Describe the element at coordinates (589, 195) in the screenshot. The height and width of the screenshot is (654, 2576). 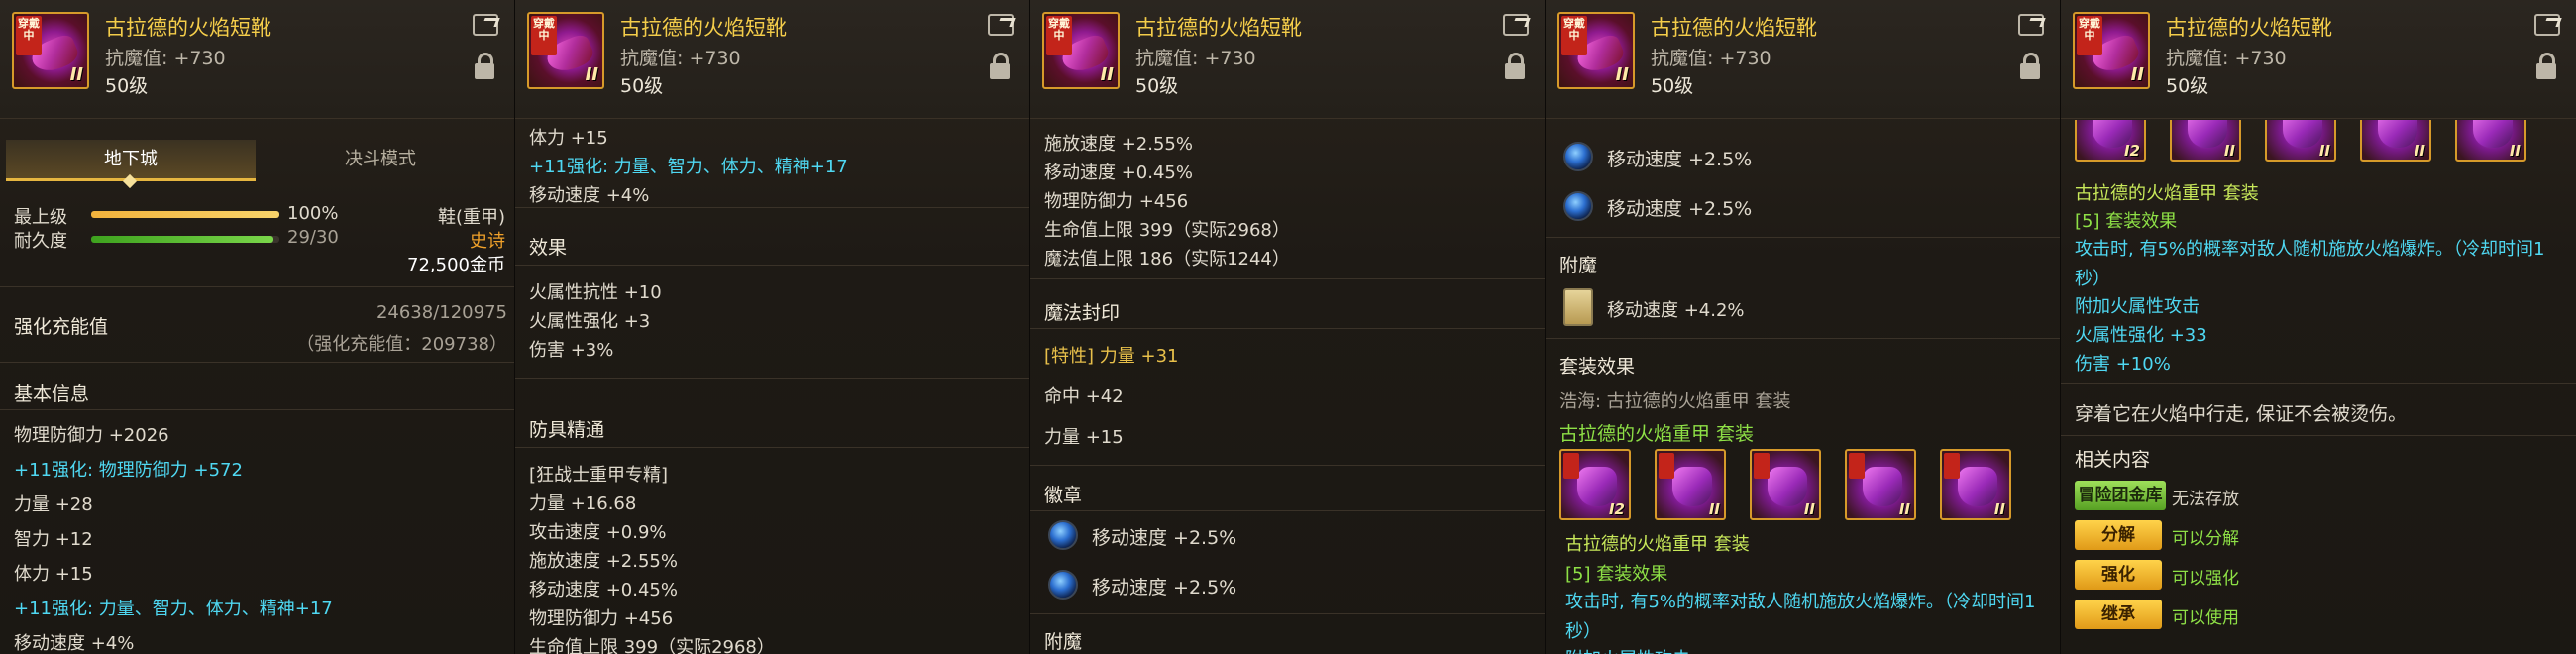
I see `stat-line: 移动速度 +4%` at that location.